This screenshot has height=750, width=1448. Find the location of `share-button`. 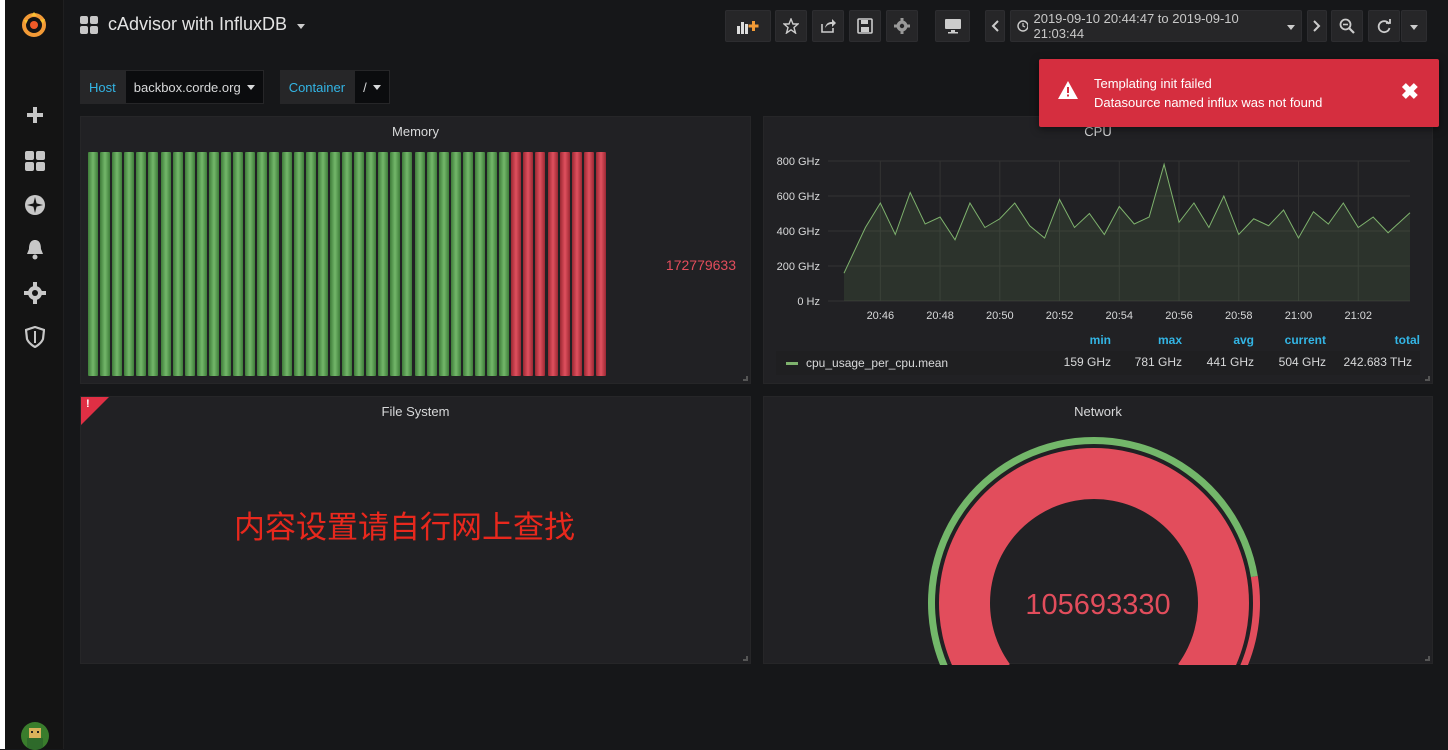

share-button is located at coordinates (828, 26).